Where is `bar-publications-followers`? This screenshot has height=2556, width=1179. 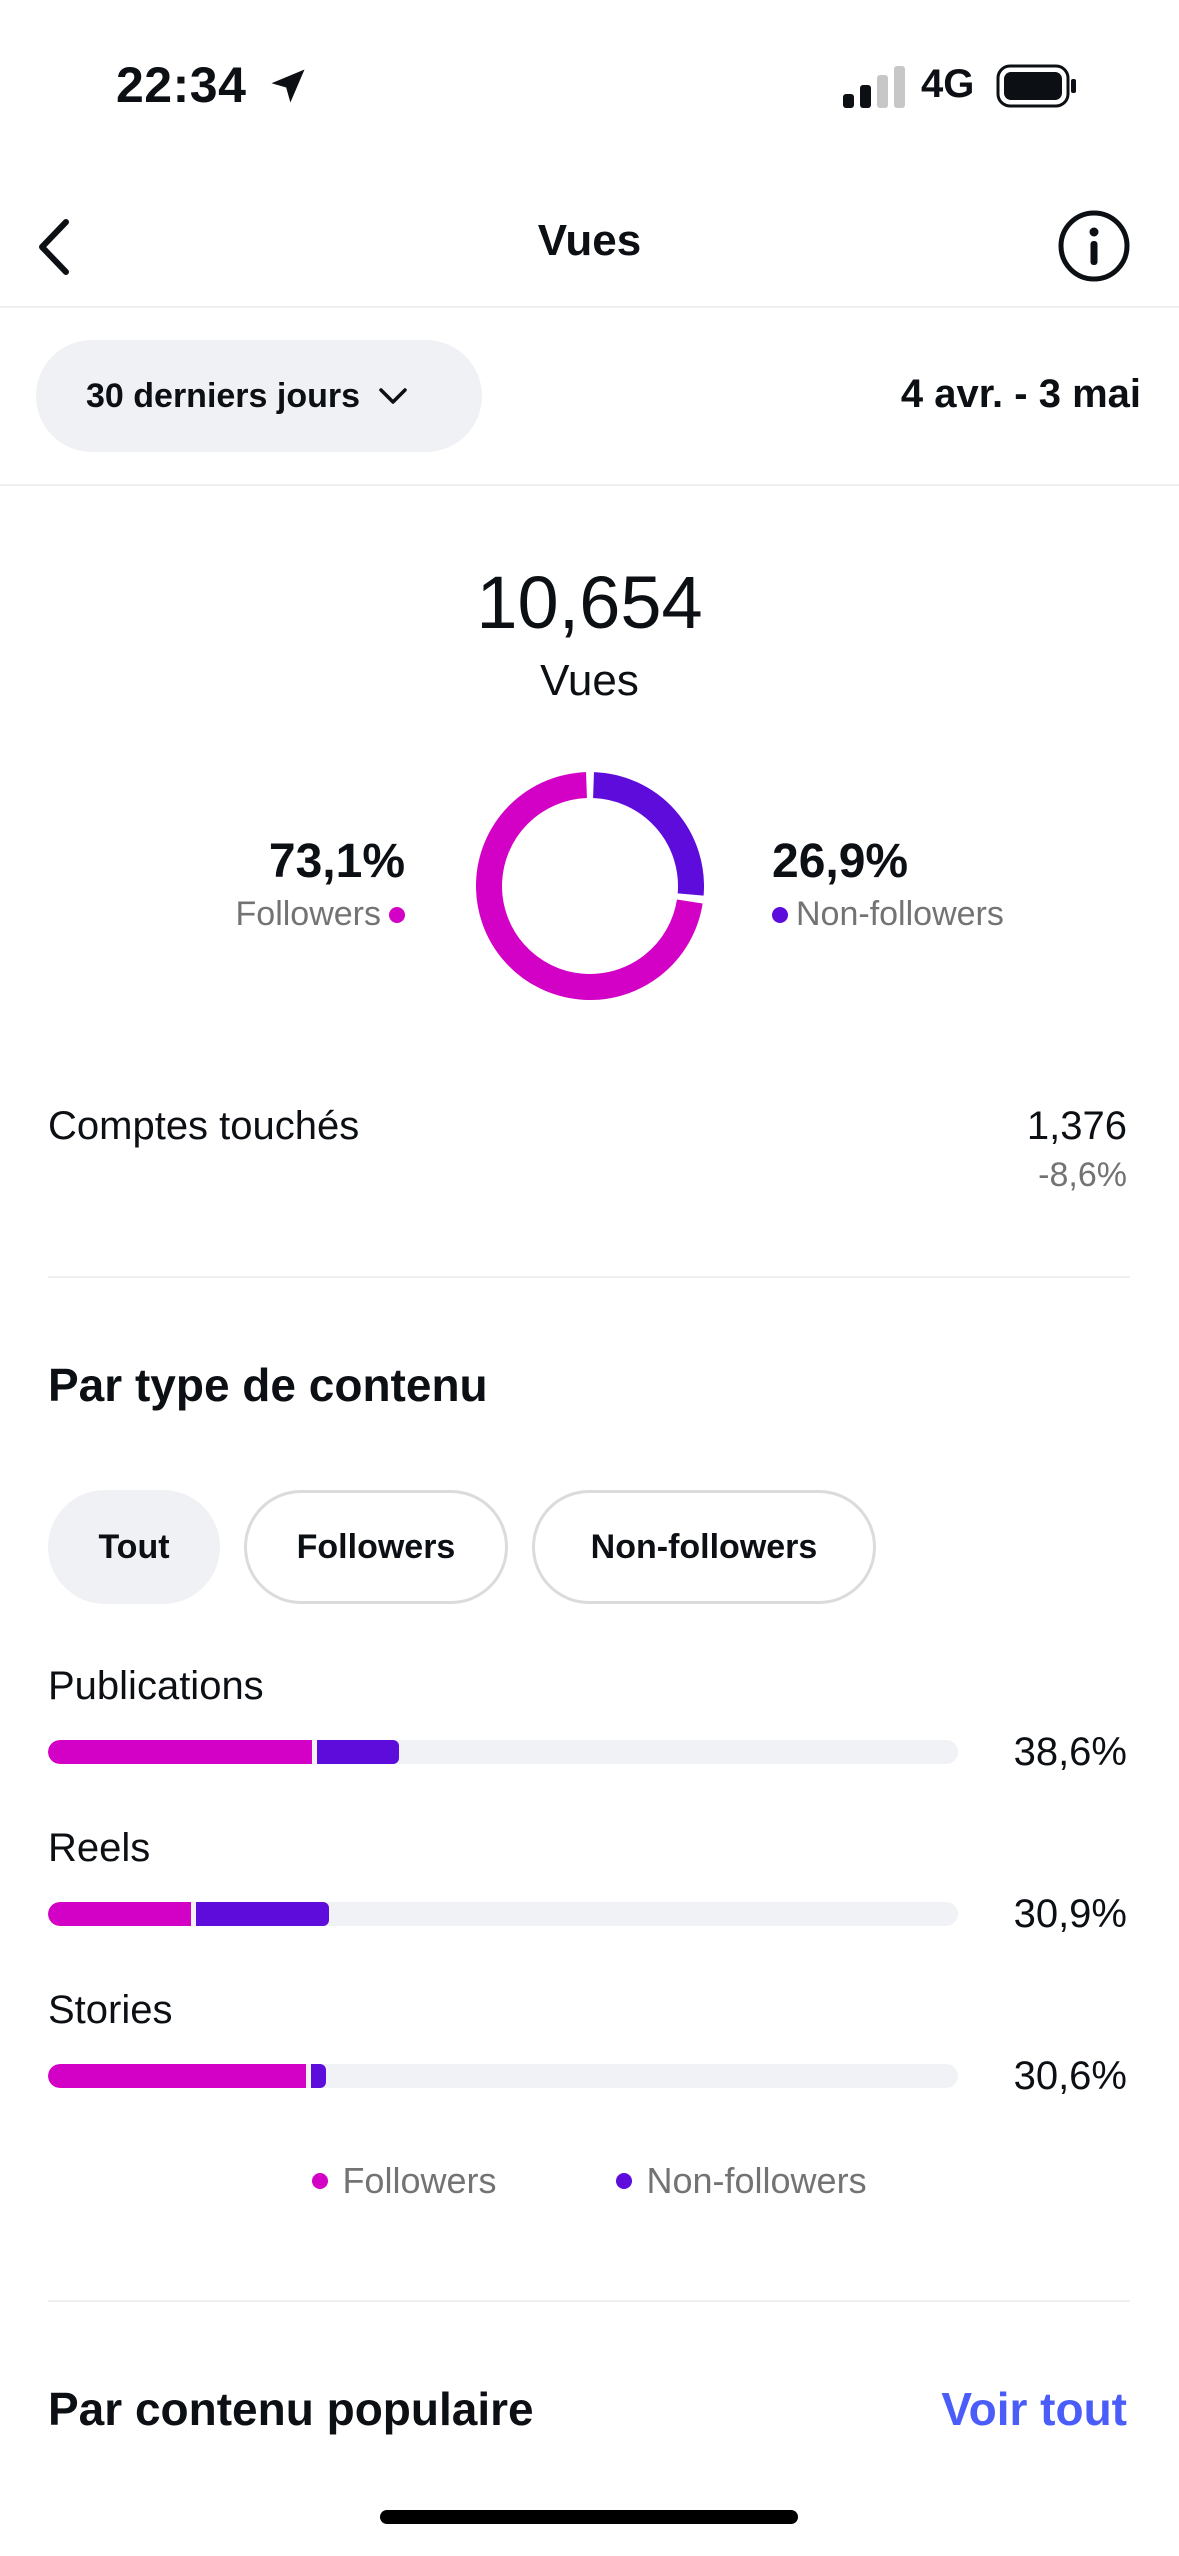
bar-publications-followers is located at coordinates (180, 1752).